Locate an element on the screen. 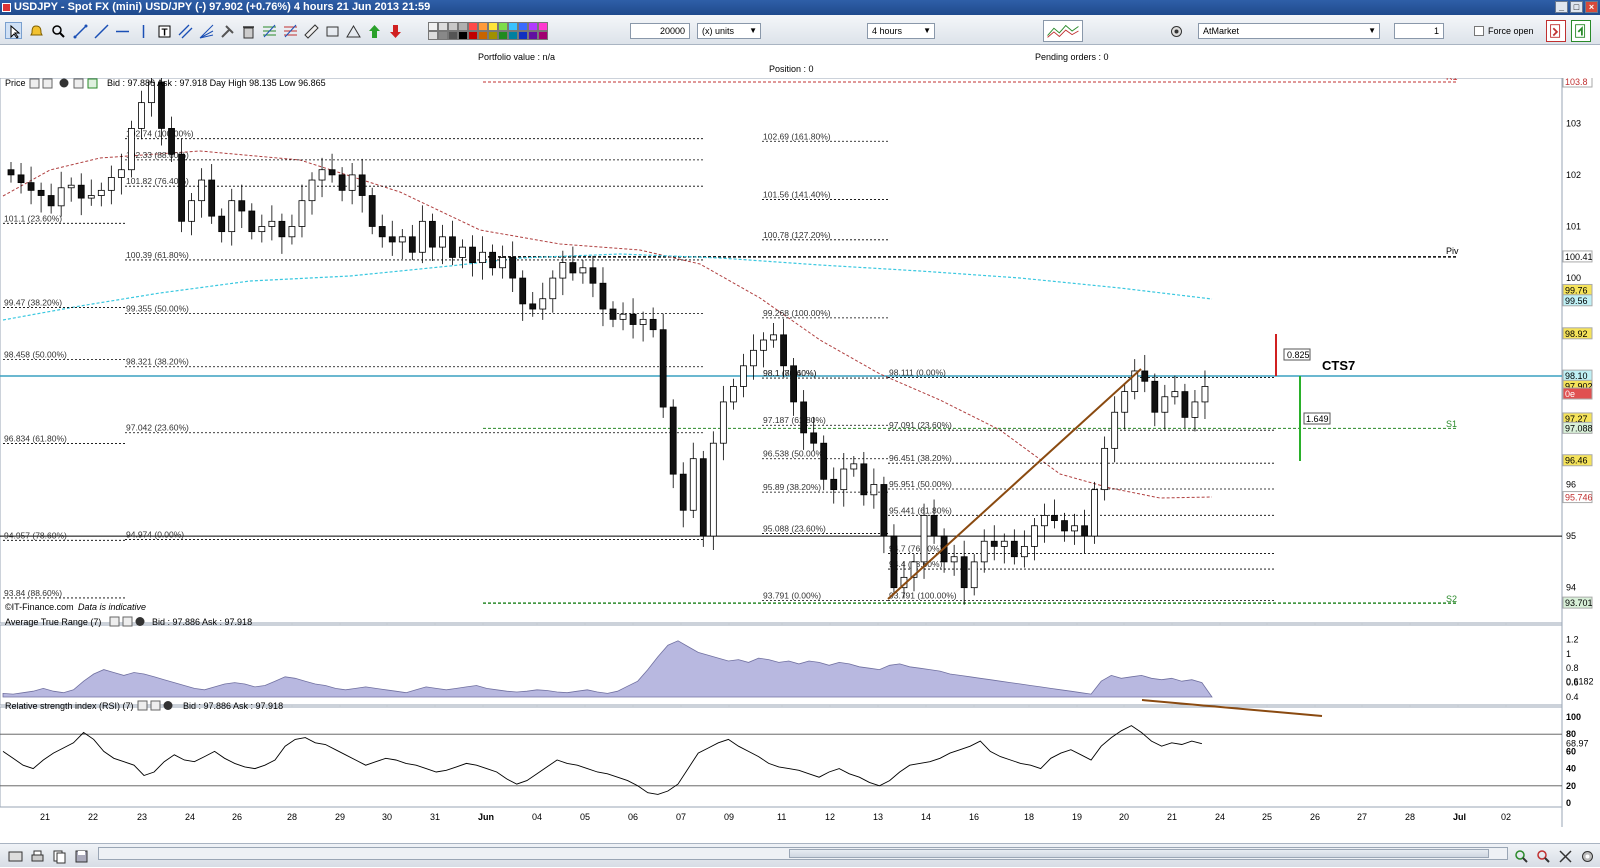 The width and height of the screenshot is (1600, 868). print-icon is located at coordinates (36, 855).